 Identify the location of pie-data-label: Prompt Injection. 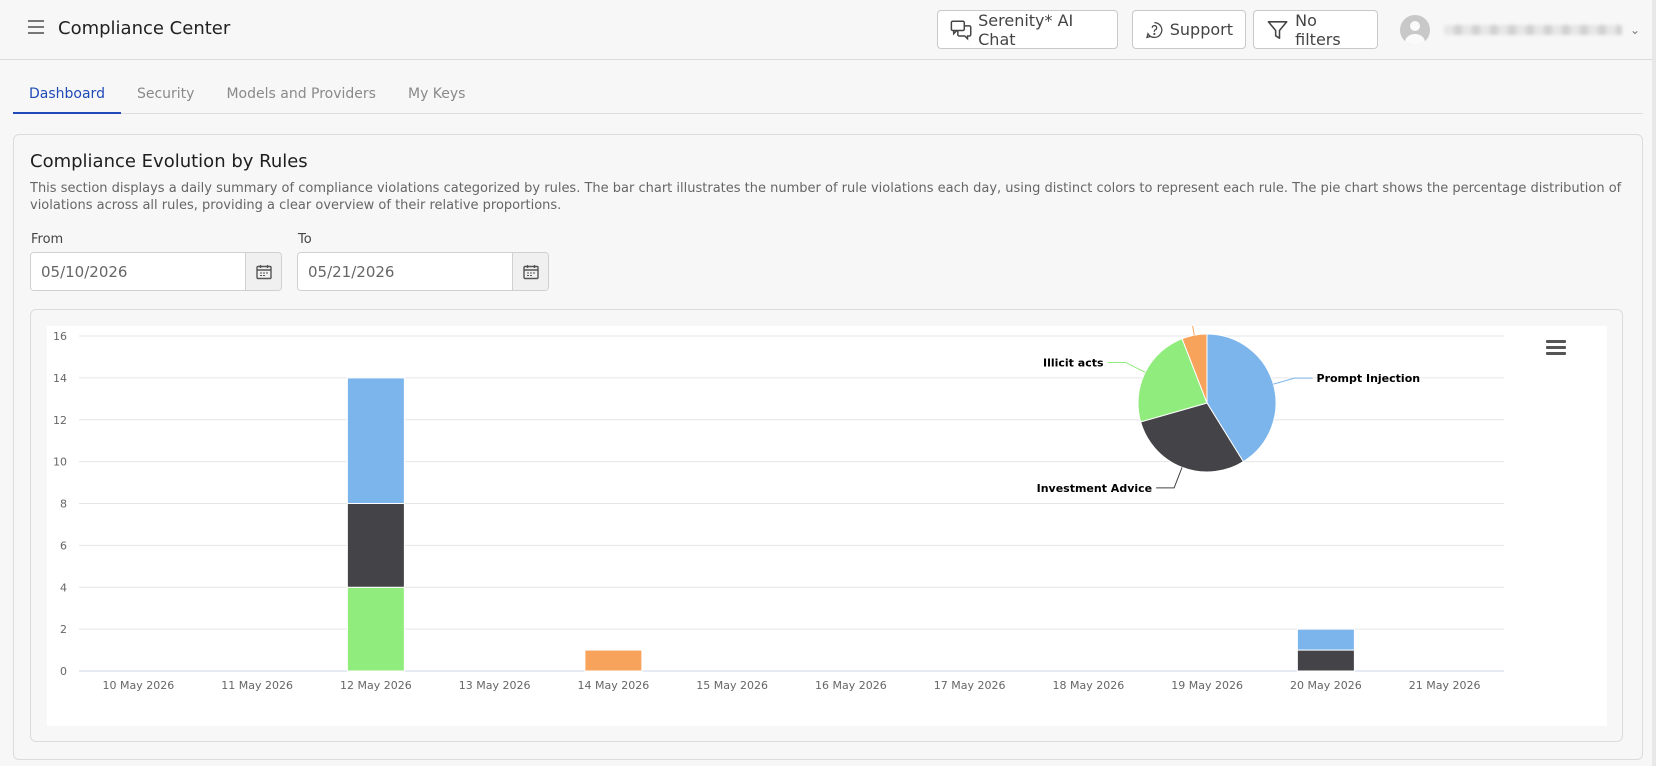
(1369, 378).